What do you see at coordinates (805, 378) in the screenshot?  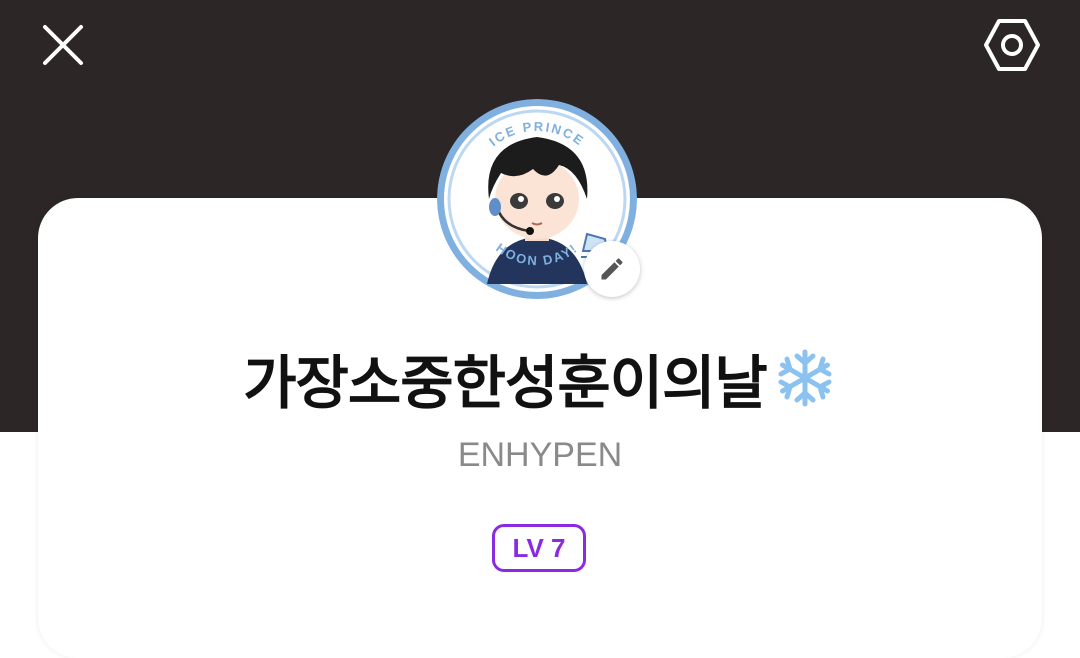 I see `snowflake-icon` at bounding box center [805, 378].